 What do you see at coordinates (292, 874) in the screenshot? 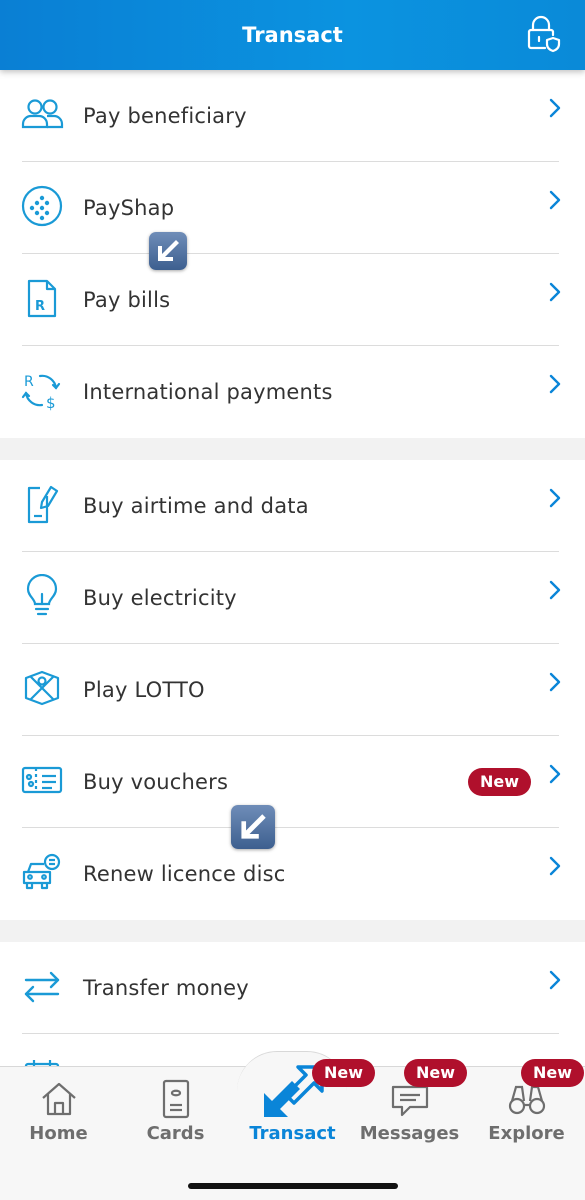
I see `row-renew-licence: Renew licence disc` at bounding box center [292, 874].